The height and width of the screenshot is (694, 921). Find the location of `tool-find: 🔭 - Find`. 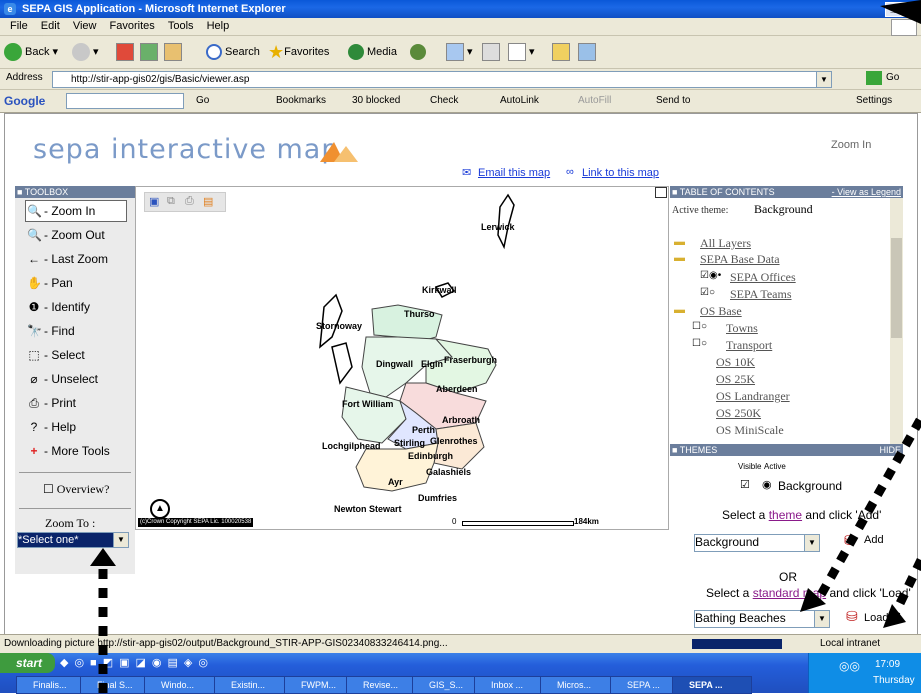

tool-find: 🔭 - Find is located at coordinates (51, 331).